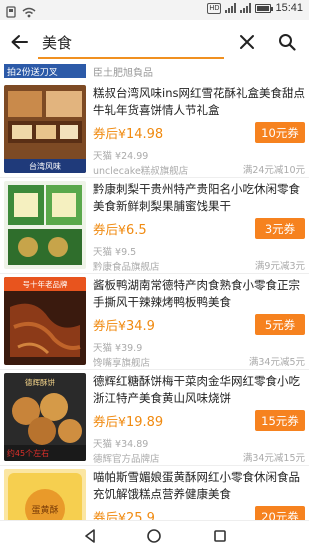 Image resolution: width=320 pixels, height=550 pixels. I want to click on price: 券后¥6.5, so click(120, 228).